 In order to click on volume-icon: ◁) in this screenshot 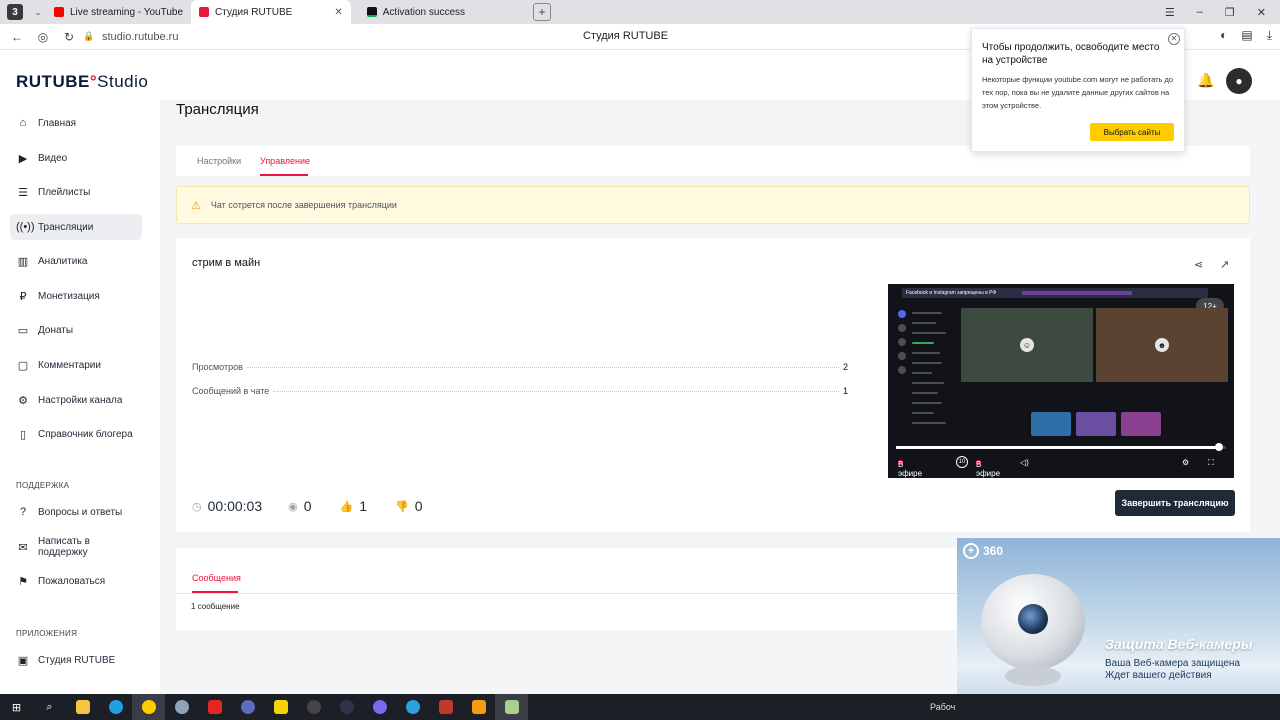, I will do `click(1024, 462)`.